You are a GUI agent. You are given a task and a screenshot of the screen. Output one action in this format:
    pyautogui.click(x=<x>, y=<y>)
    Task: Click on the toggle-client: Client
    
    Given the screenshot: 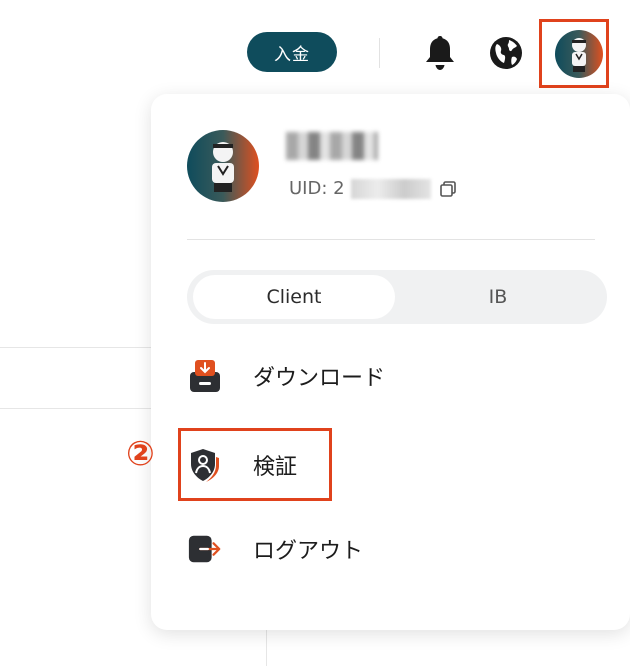 What is the action you would take?
    pyautogui.click(x=294, y=297)
    